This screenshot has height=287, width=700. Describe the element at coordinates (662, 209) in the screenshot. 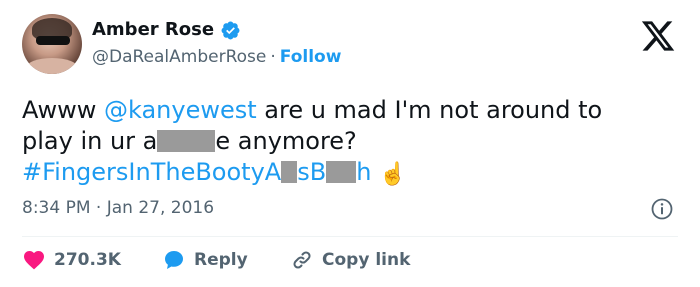

I see `info-icon` at that location.